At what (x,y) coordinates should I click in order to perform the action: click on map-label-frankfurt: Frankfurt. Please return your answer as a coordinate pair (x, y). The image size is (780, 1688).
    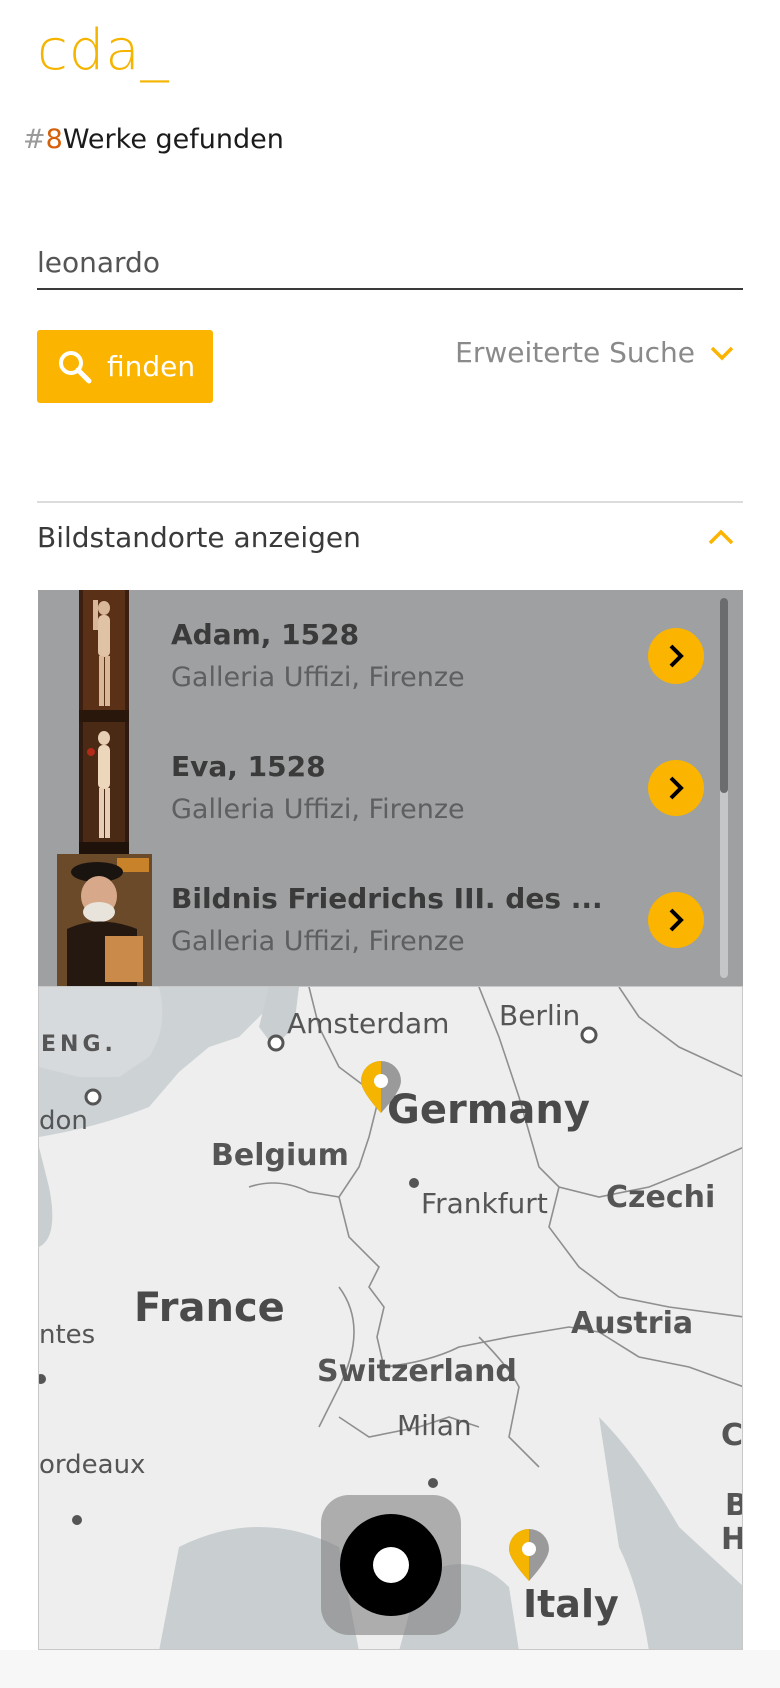
    Looking at the image, I should click on (484, 1203).